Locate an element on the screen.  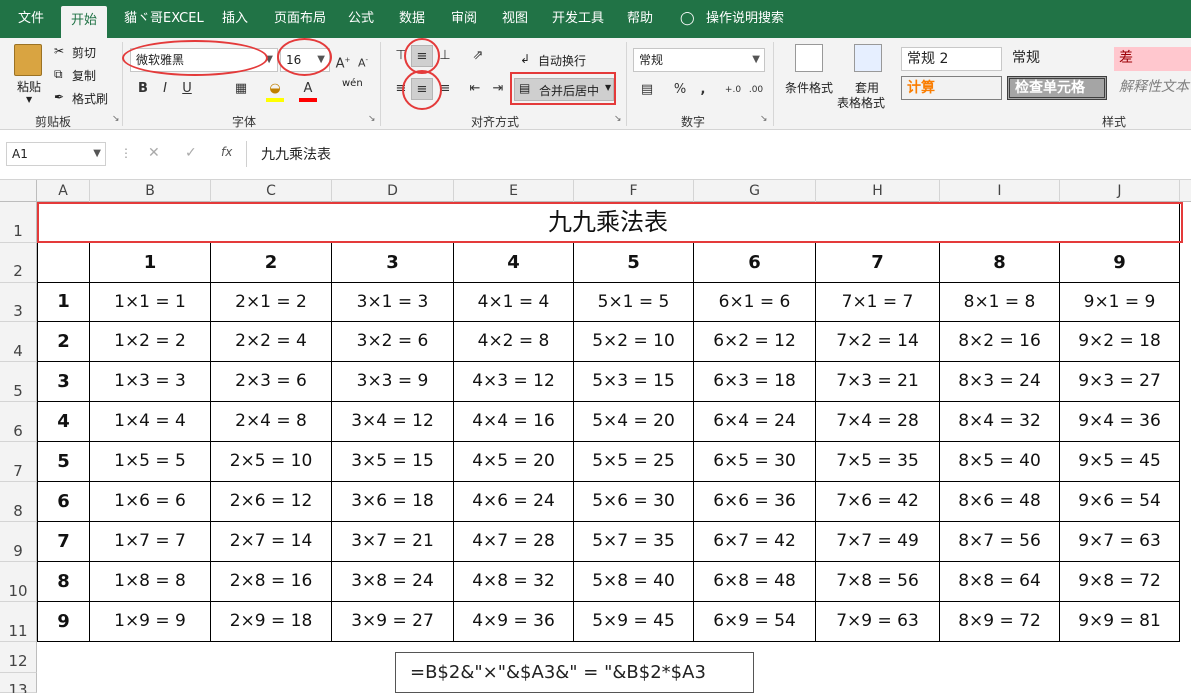
format-as-table-button-2: 表格格式 is located at coordinates (861, 102).